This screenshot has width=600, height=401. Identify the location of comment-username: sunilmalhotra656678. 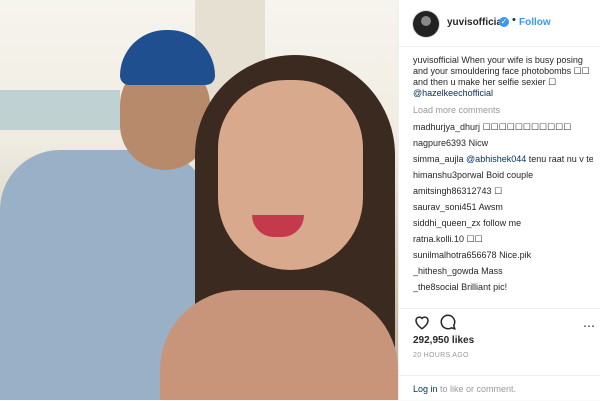
(455, 255).